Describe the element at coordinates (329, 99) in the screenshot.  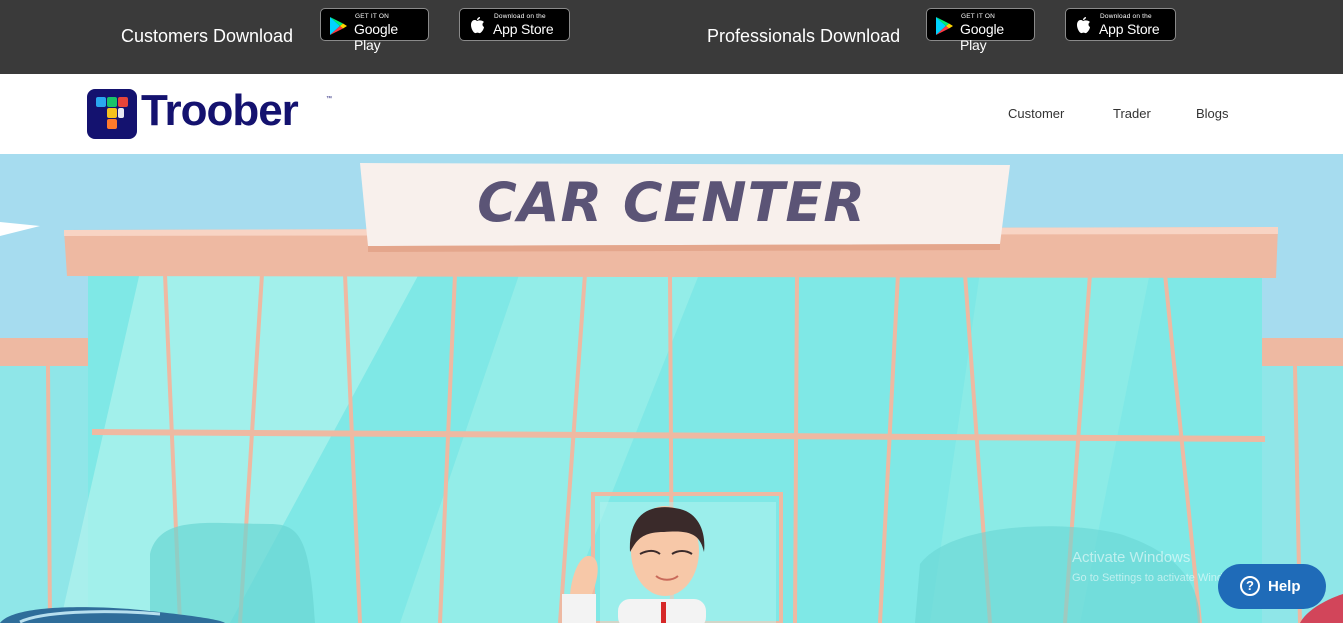
I see `trademark-symbol: ™` at that location.